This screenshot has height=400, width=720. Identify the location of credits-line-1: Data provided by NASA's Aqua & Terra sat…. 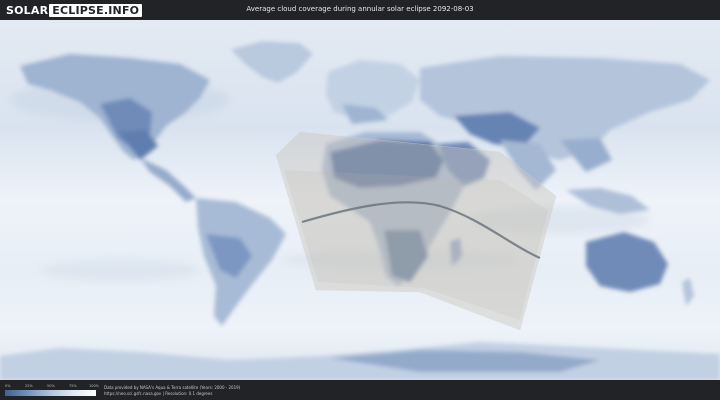
(172, 387).